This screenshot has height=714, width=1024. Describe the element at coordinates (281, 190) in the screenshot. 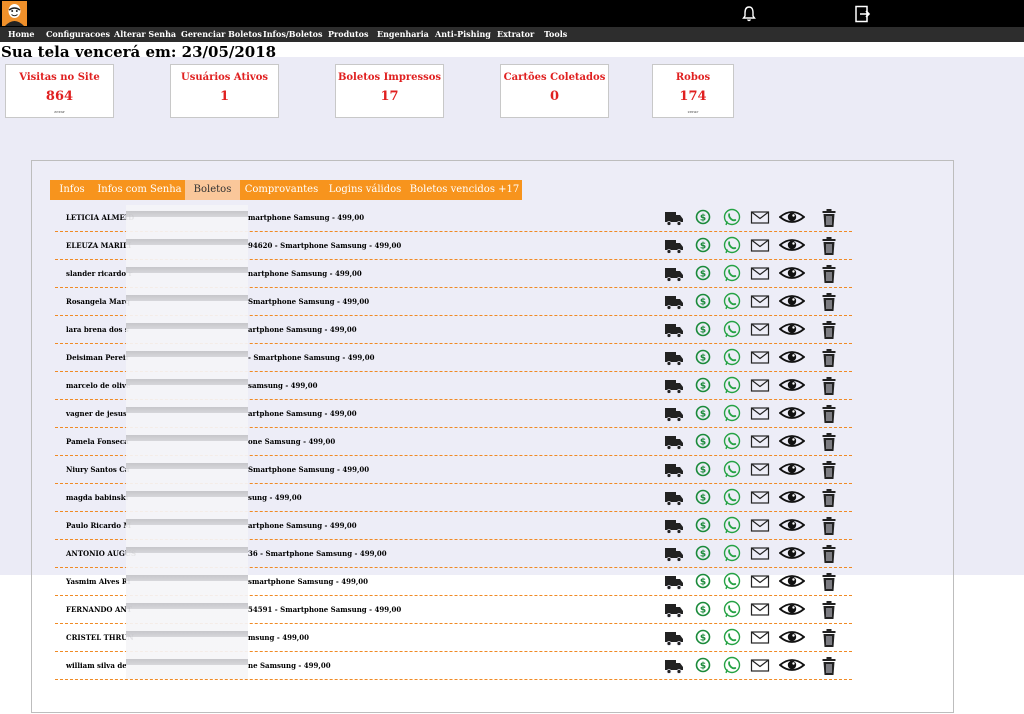

I see `tab-comprovantes: Comprovantes` at that location.